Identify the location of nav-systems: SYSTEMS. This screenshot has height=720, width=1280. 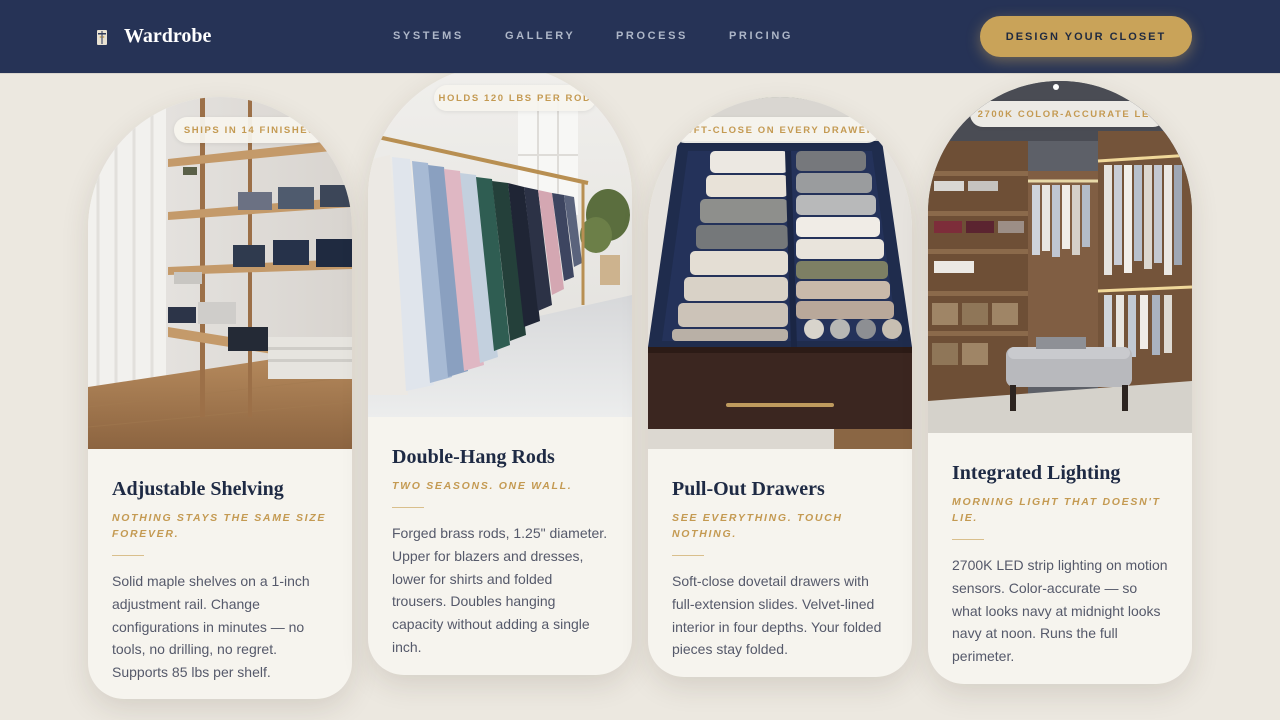
(428, 36).